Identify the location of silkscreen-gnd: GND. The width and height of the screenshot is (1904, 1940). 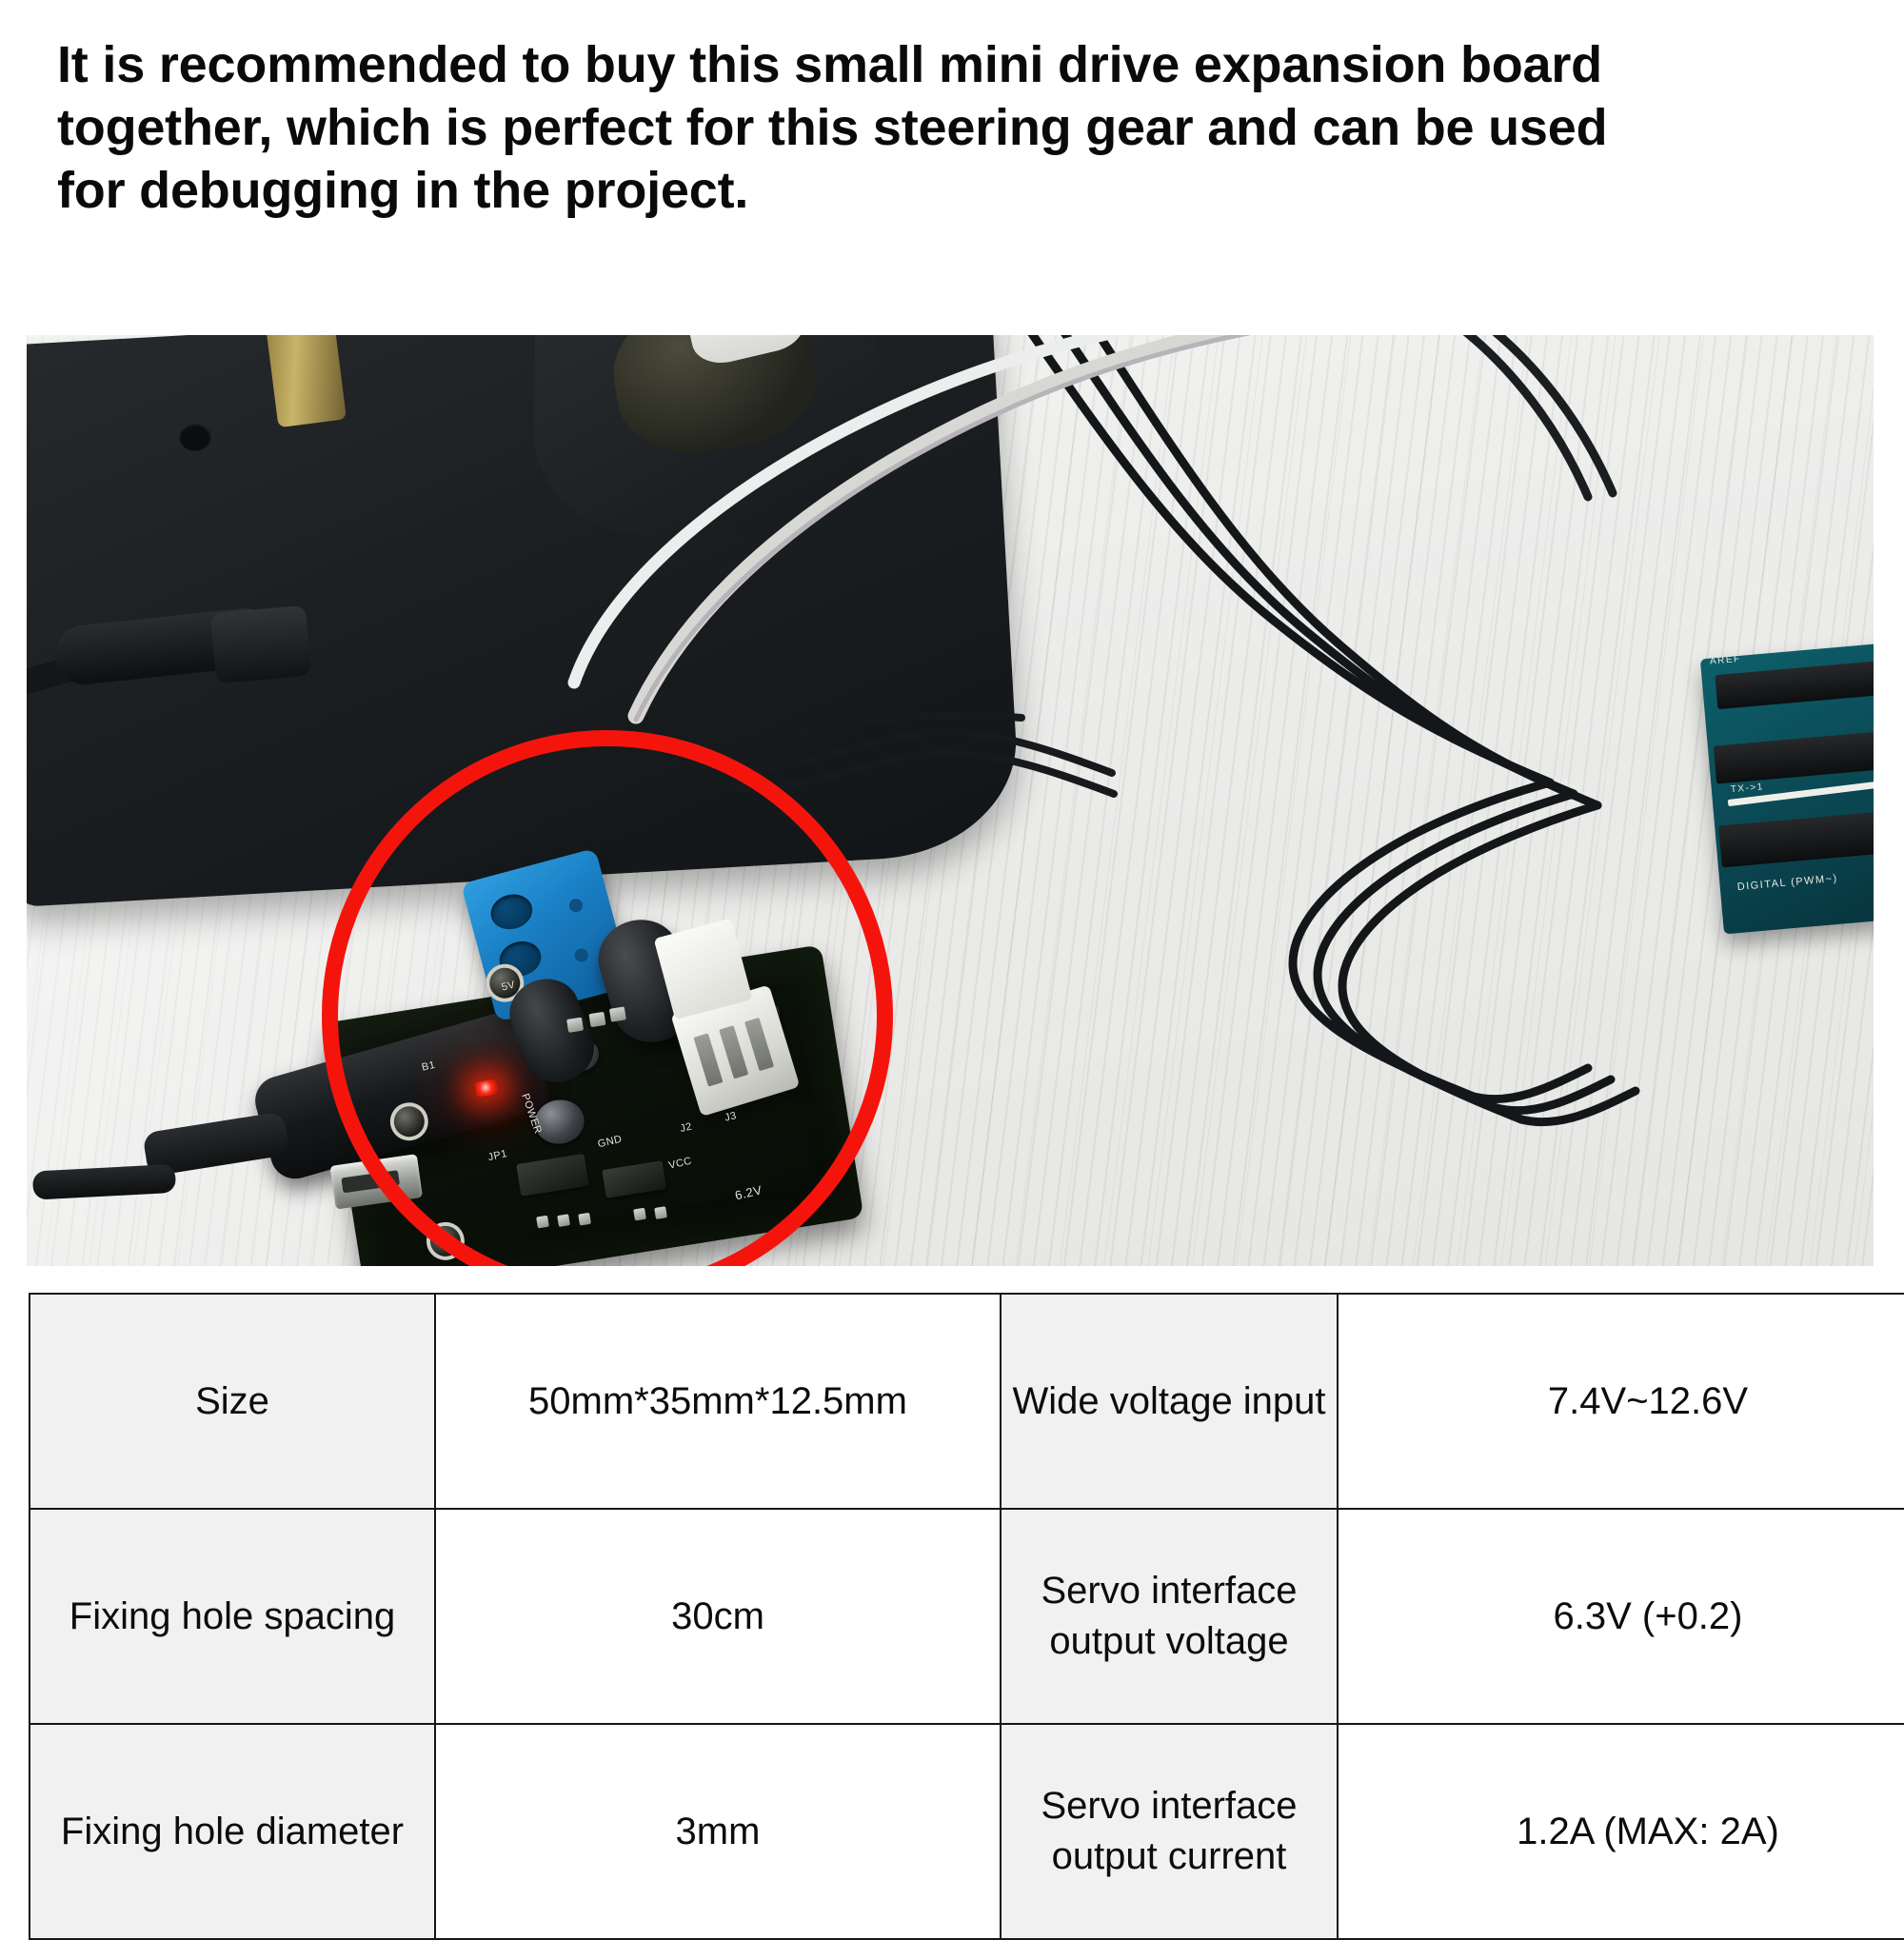
(610, 1142).